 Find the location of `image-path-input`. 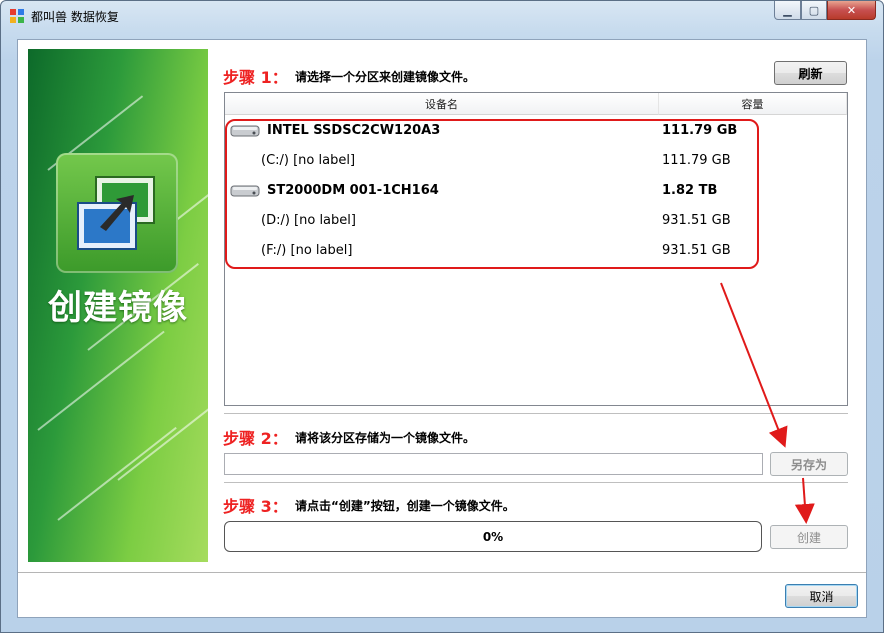

image-path-input is located at coordinates (493, 464).